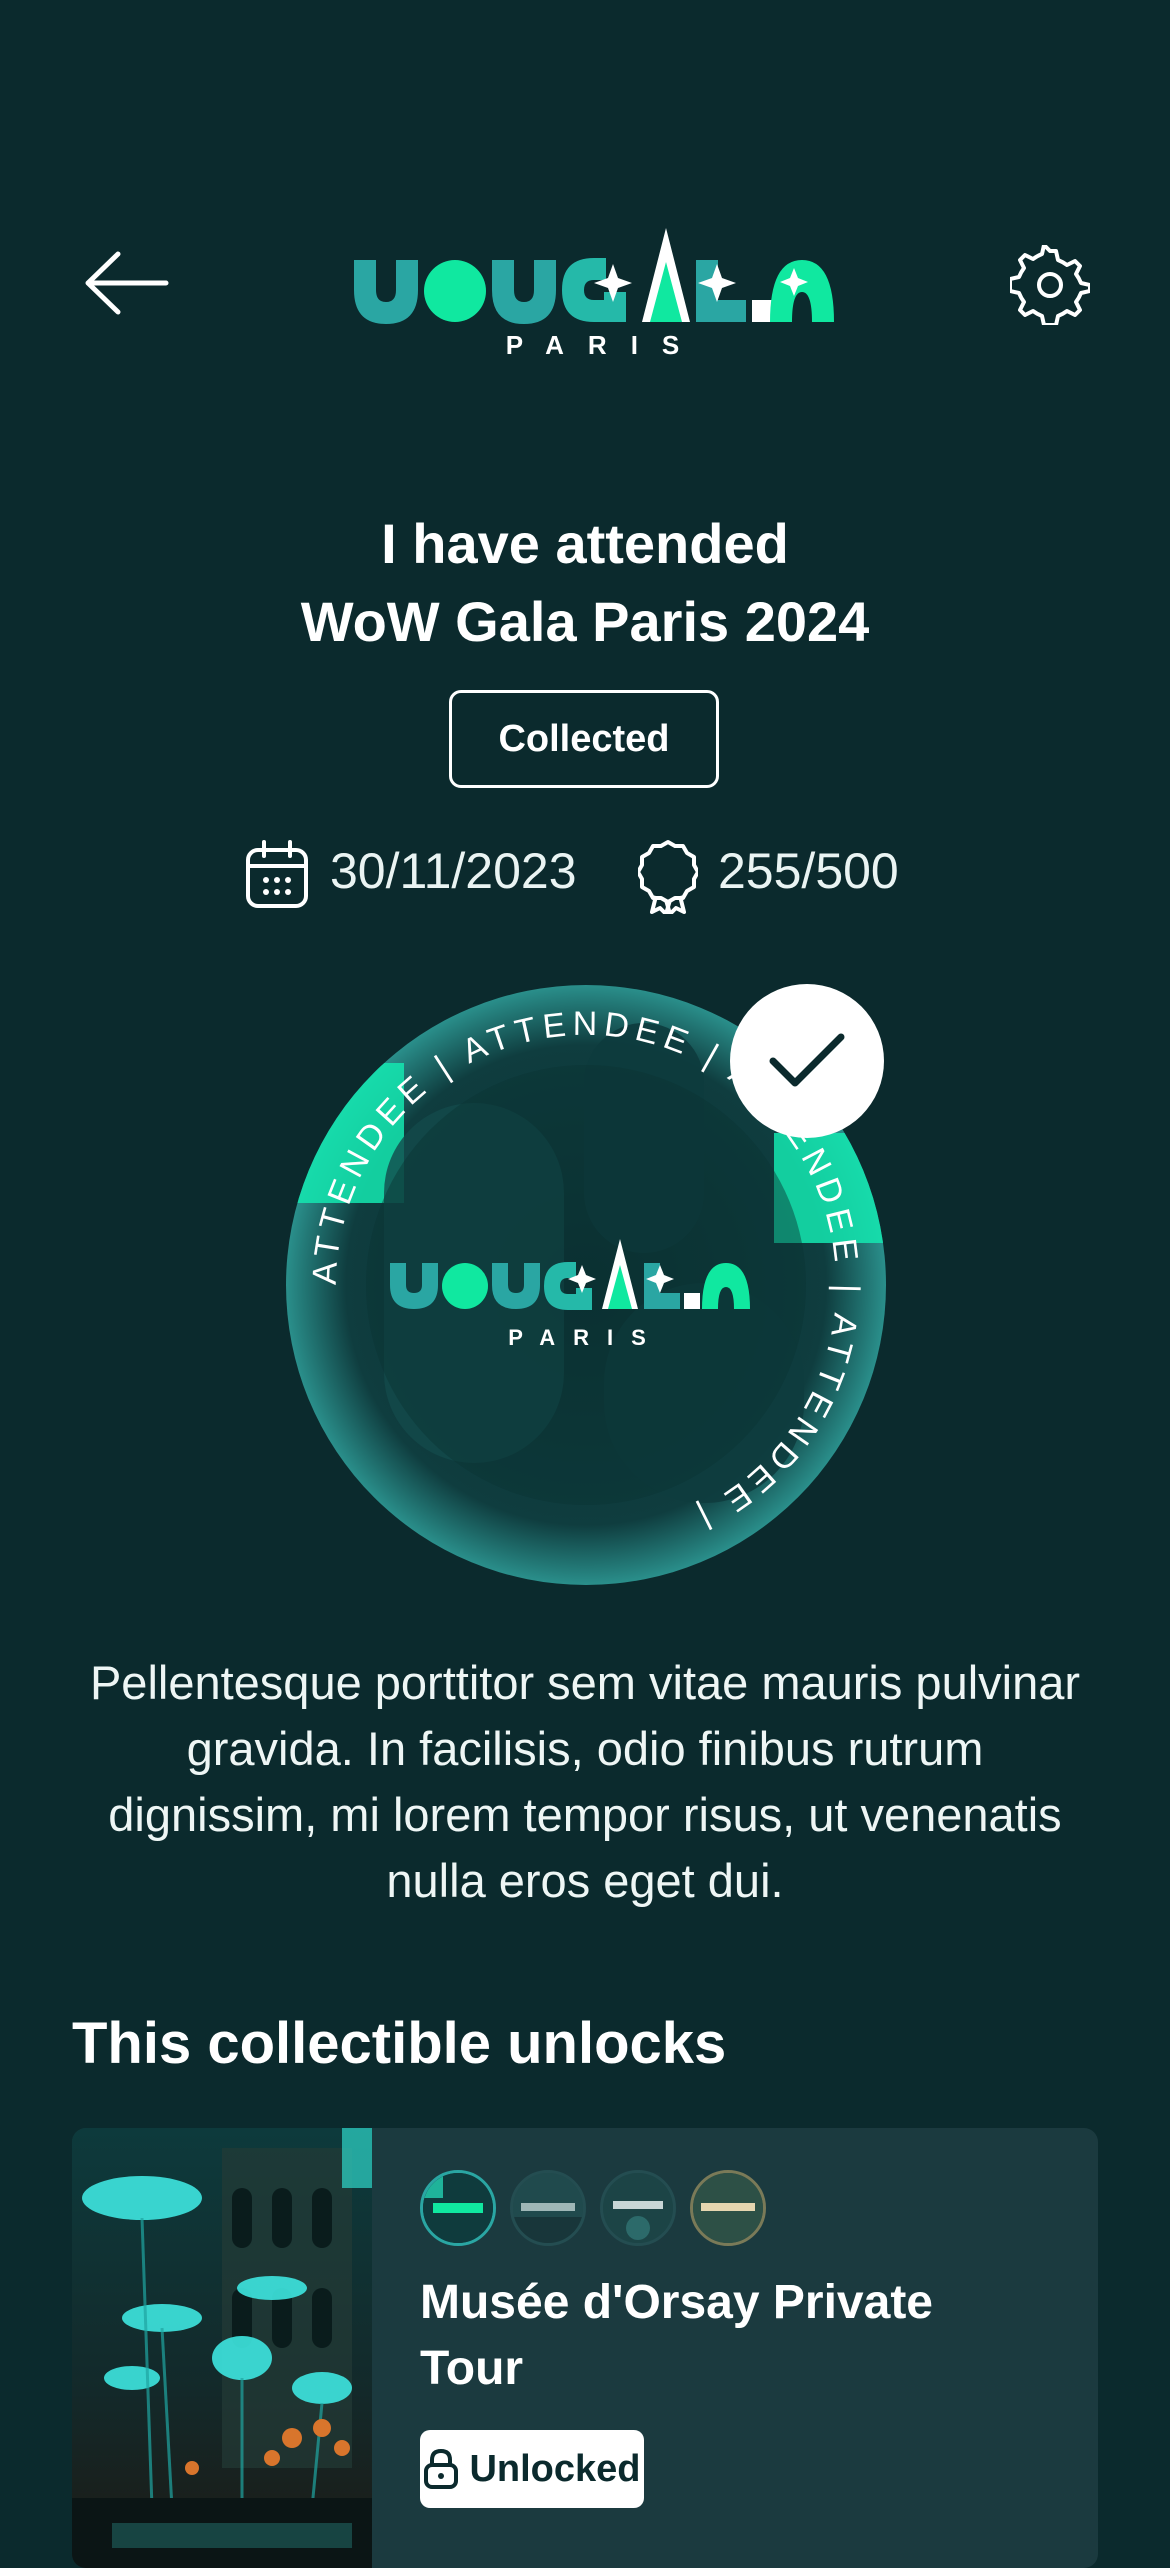 The height and width of the screenshot is (2568, 1170). I want to click on unlock-card-title: Musée d'Orsay Private Tour, so click(676, 2335).